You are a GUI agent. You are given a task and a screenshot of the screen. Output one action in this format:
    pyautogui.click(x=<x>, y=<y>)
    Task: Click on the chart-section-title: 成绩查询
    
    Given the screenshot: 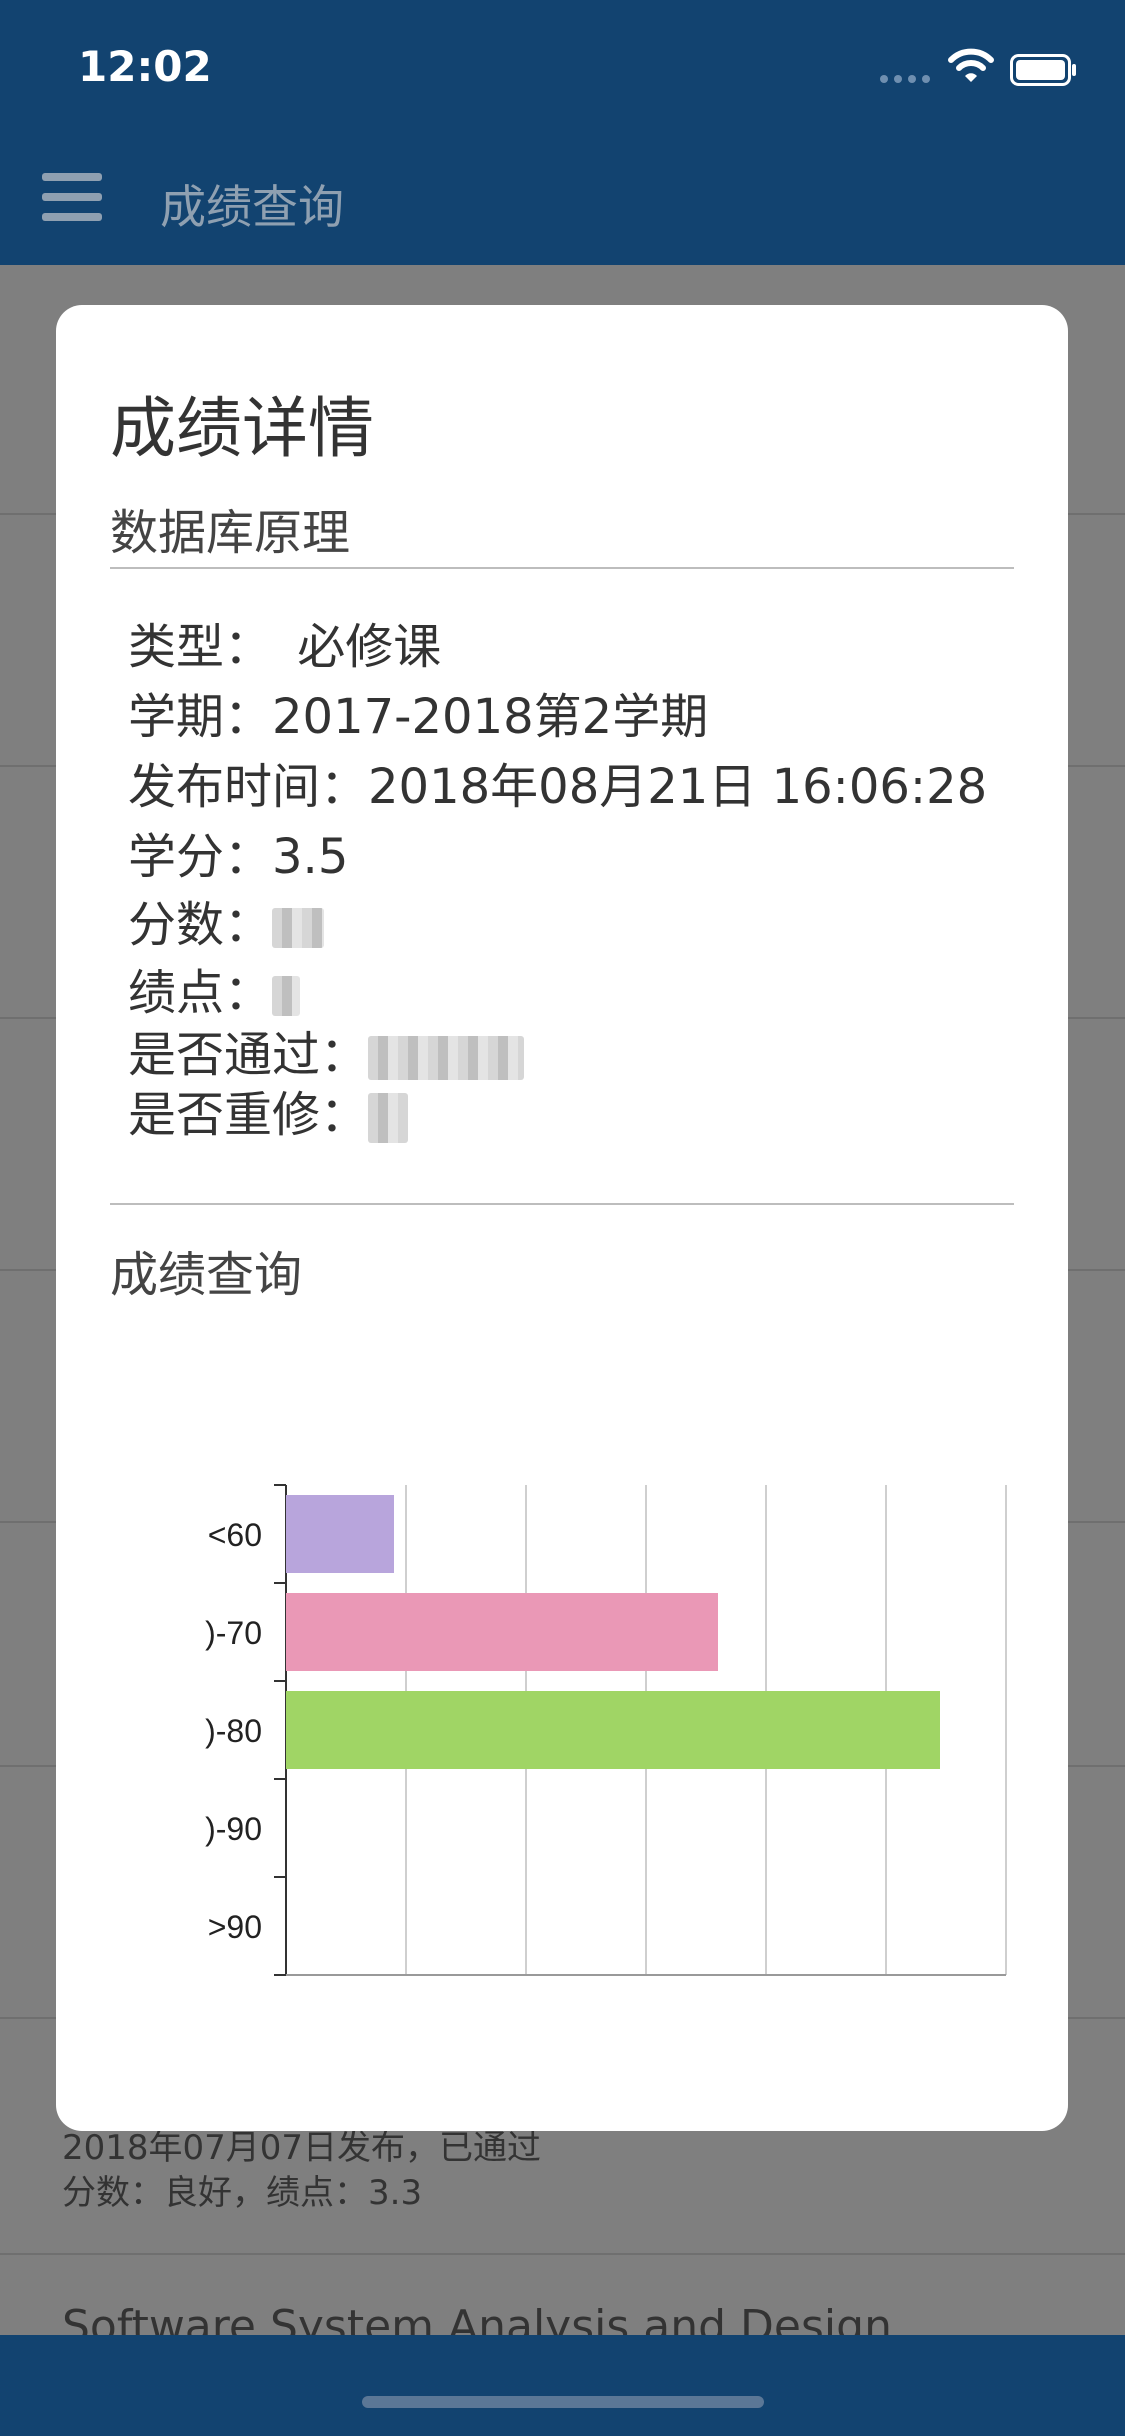 What is the action you would take?
    pyautogui.click(x=206, y=1275)
    